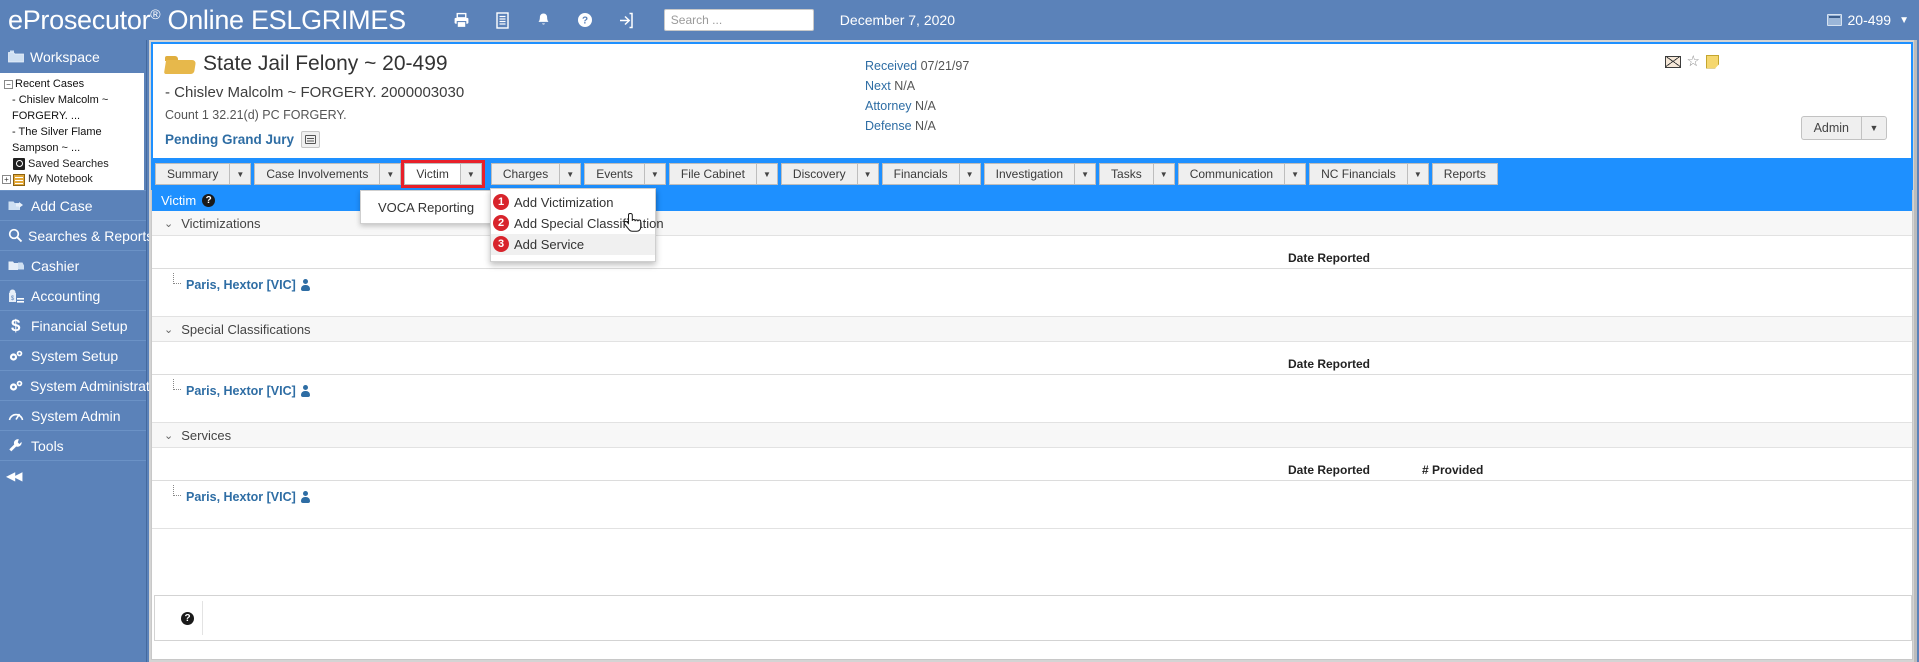  I want to click on sidebar-item-tools: Tools, so click(73, 445).